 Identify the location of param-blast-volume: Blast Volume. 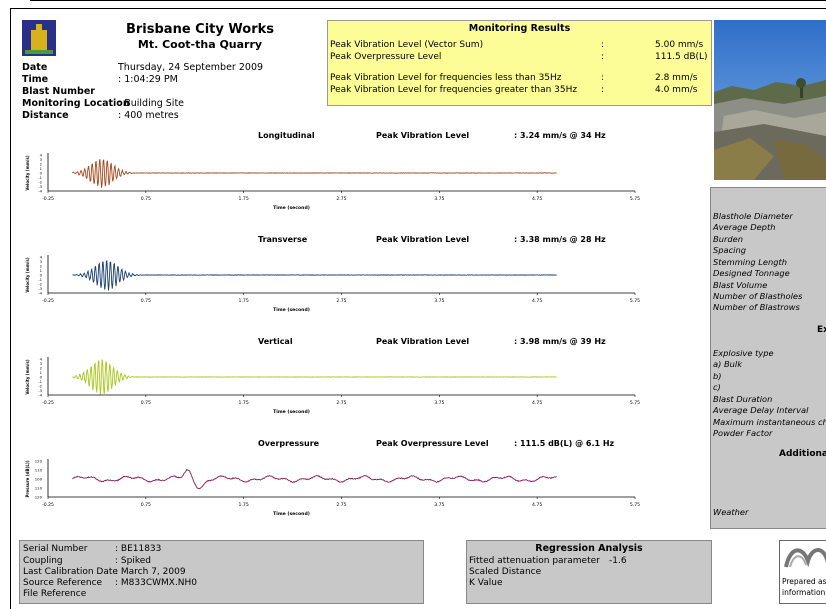
(740, 285).